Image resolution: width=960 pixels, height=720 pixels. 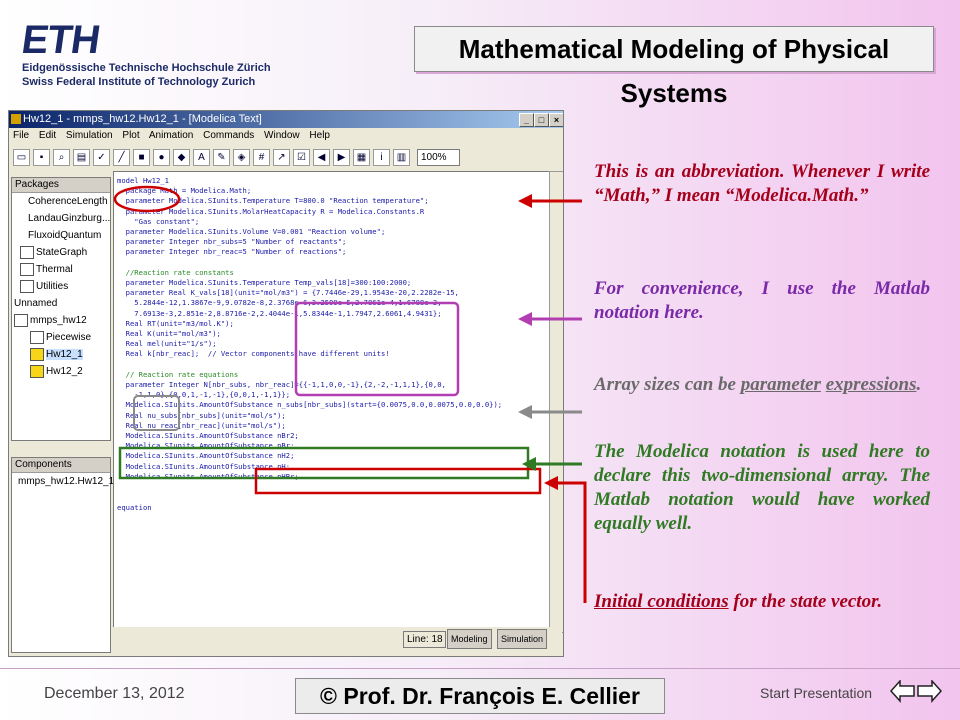 I want to click on highlight-math-ellipse, so click(x=147, y=199).